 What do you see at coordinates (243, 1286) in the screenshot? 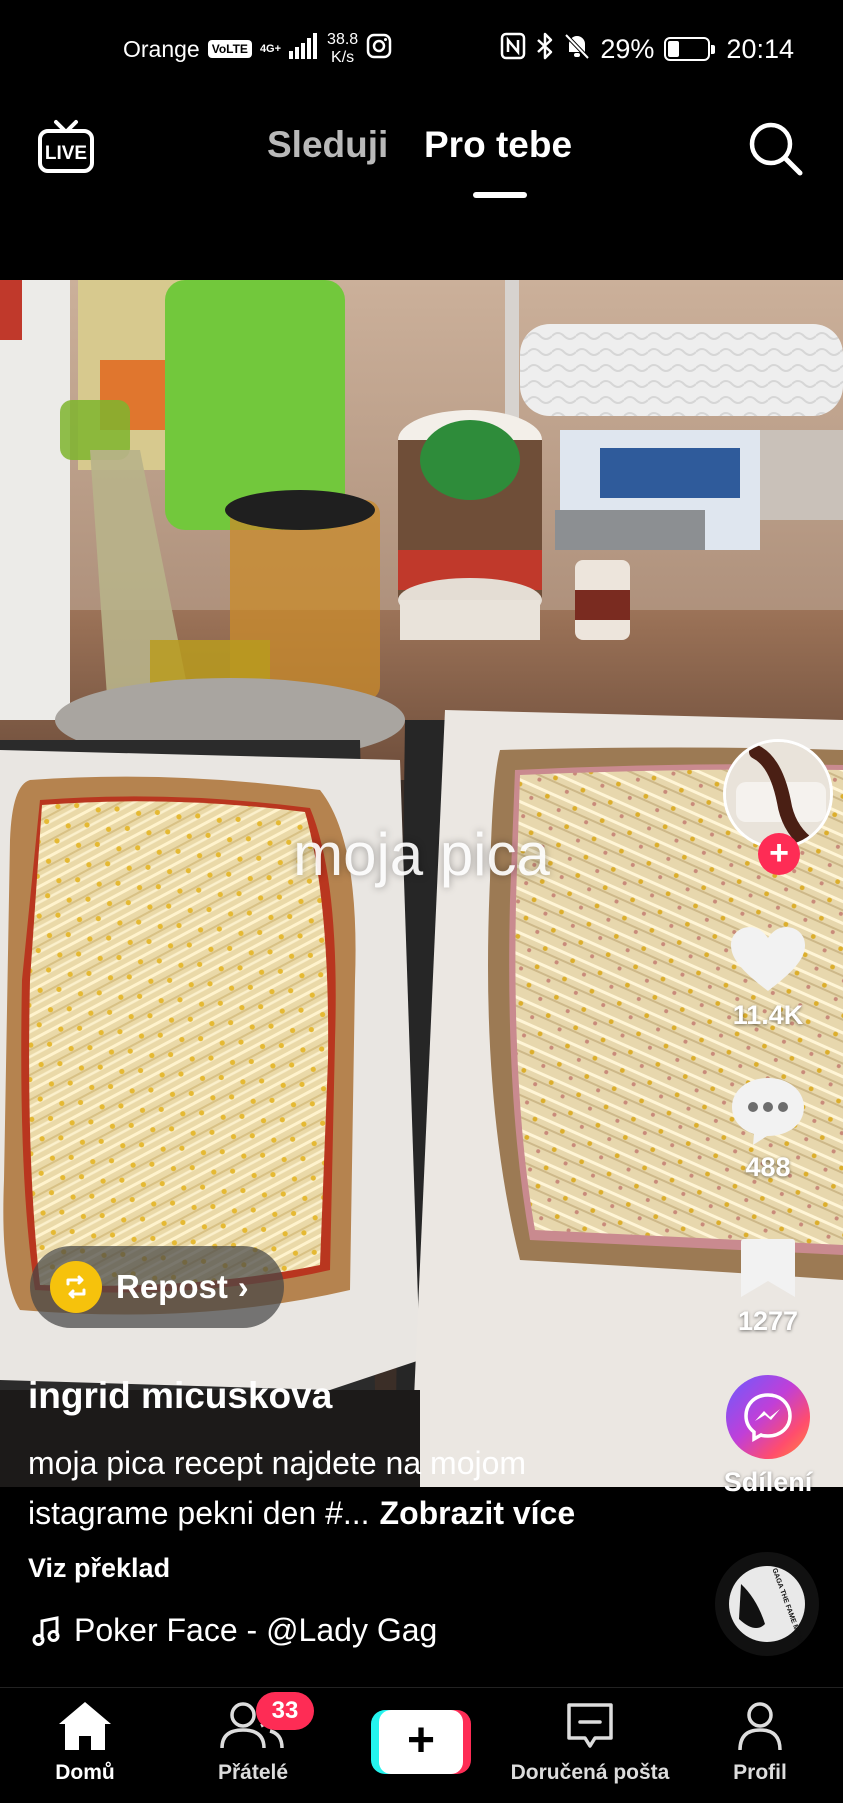
I see `chevron-right-icon: ›` at bounding box center [243, 1286].